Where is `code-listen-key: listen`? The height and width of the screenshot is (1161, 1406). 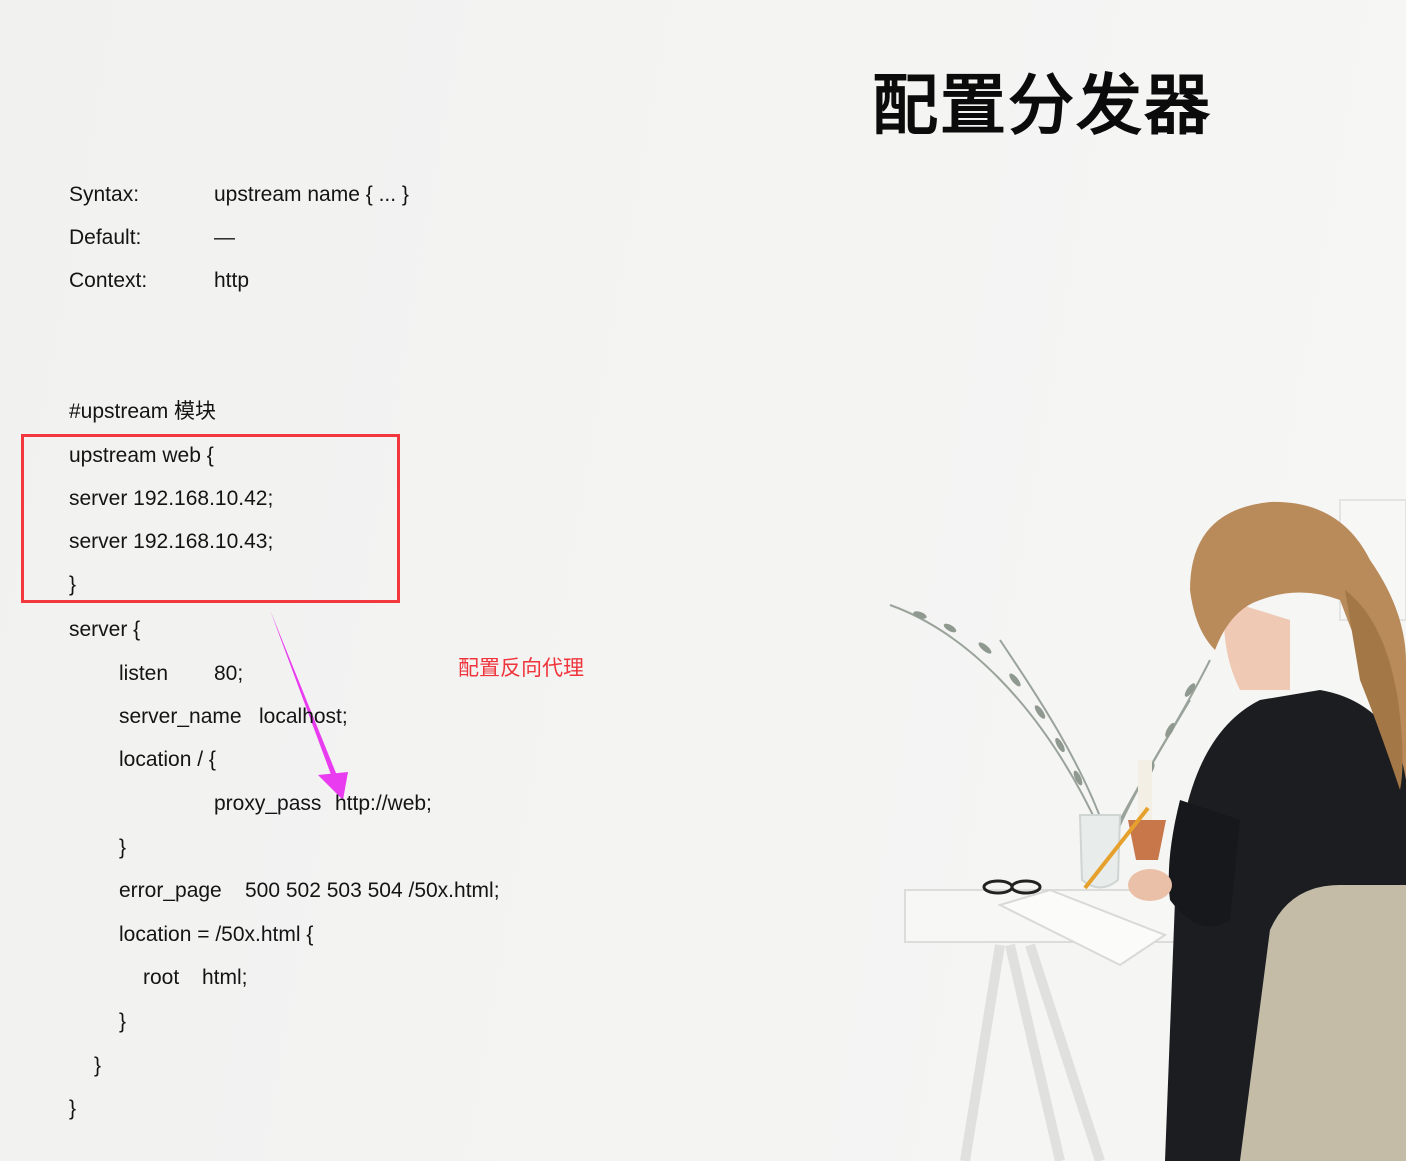
code-listen-key: listen is located at coordinates (144, 673).